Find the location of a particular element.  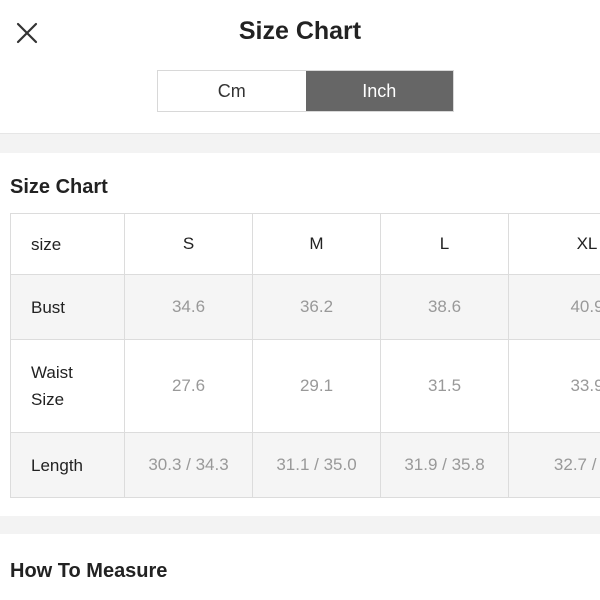

row-label: Bust is located at coordinates (67, 307).